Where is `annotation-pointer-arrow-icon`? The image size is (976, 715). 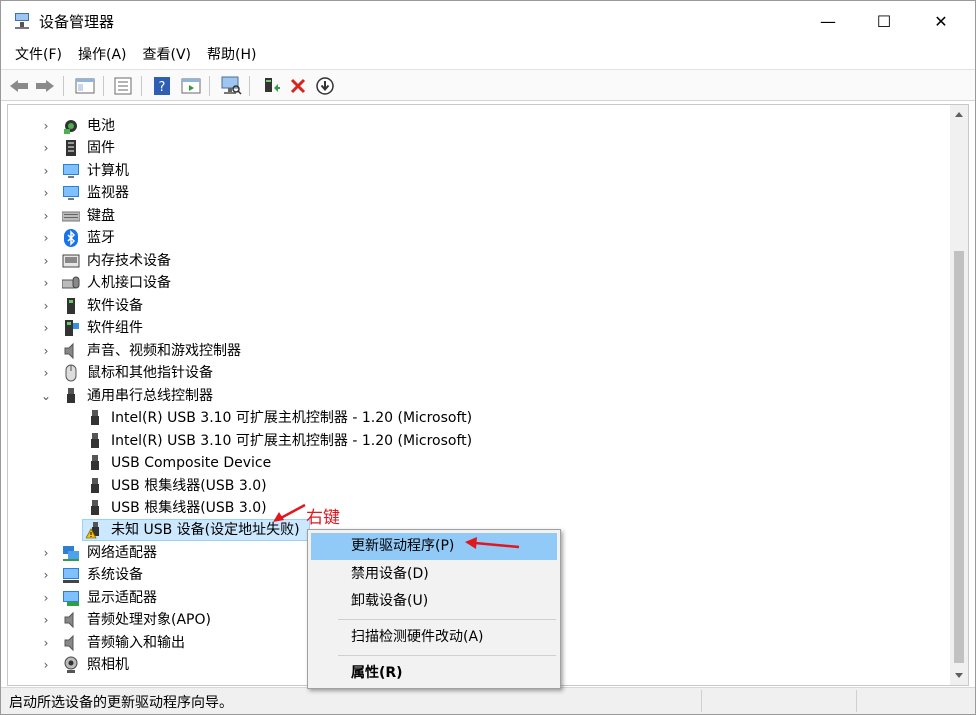
annotation-pointer-arrow-icon is located at coordinates (492, 543).